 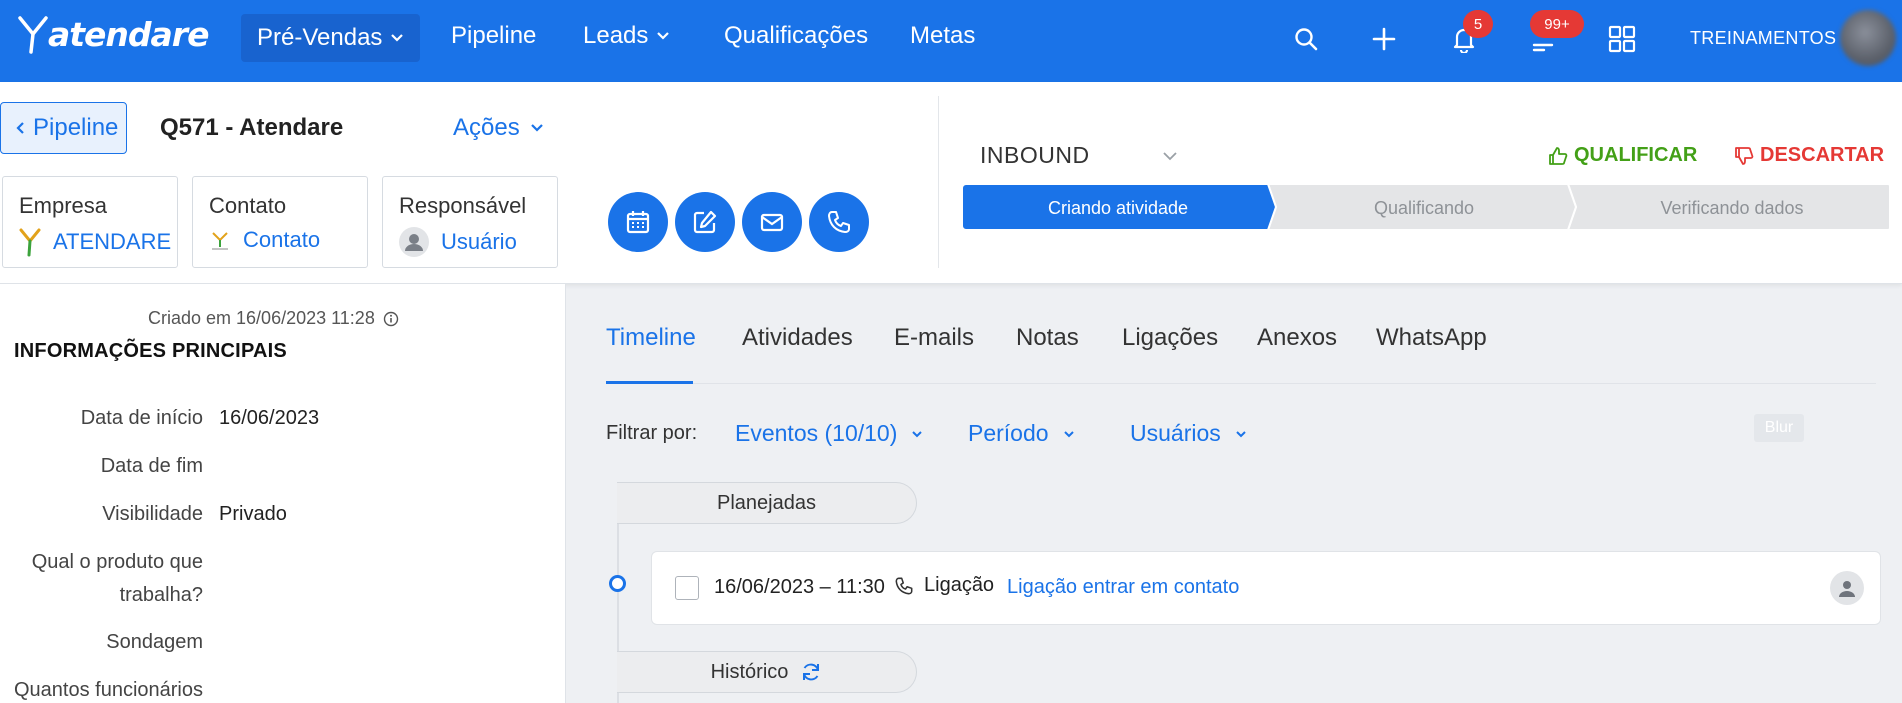 I want to click on nav-label: Pipeline, so click(x=494, y=35).